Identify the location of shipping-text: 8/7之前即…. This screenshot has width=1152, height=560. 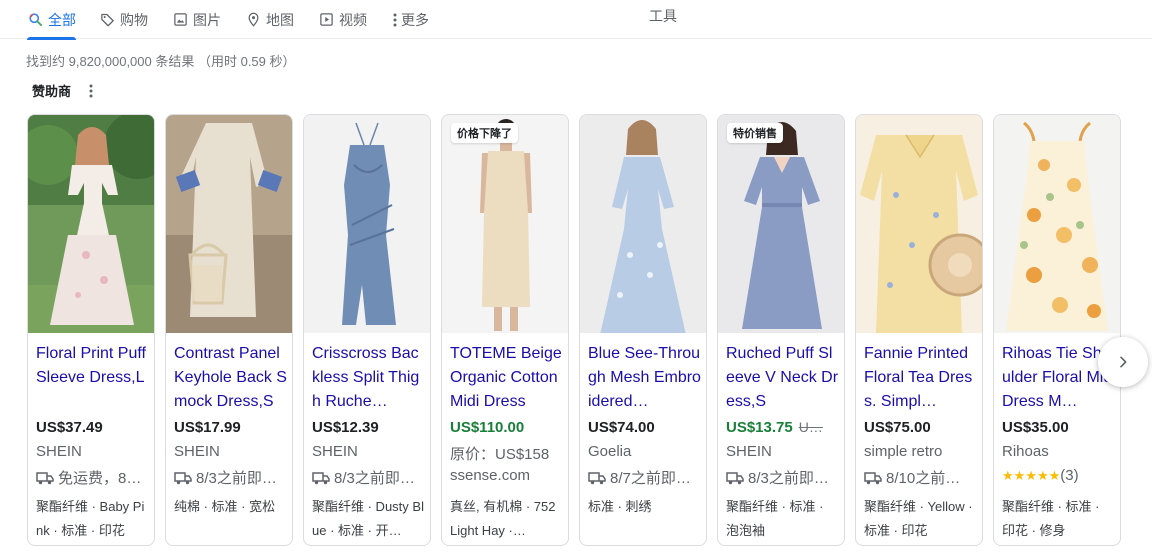
(650, 478).